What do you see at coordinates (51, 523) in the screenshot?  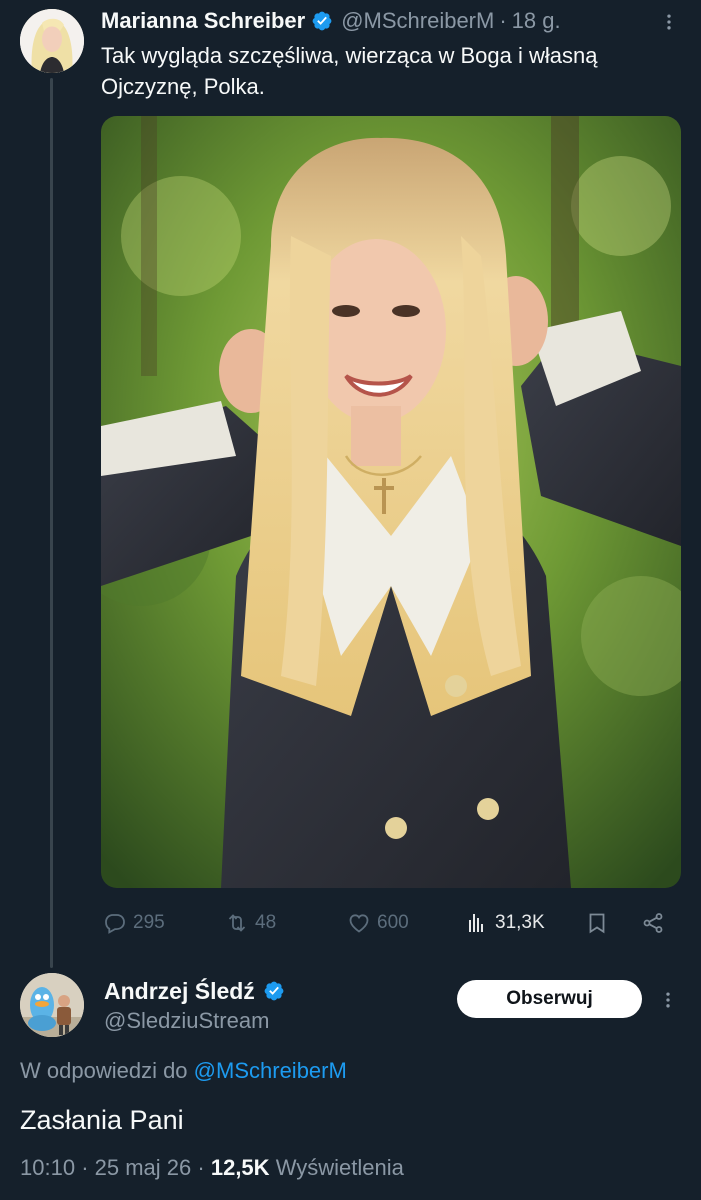 I see `thread-line` at bounding box center [51, 523].